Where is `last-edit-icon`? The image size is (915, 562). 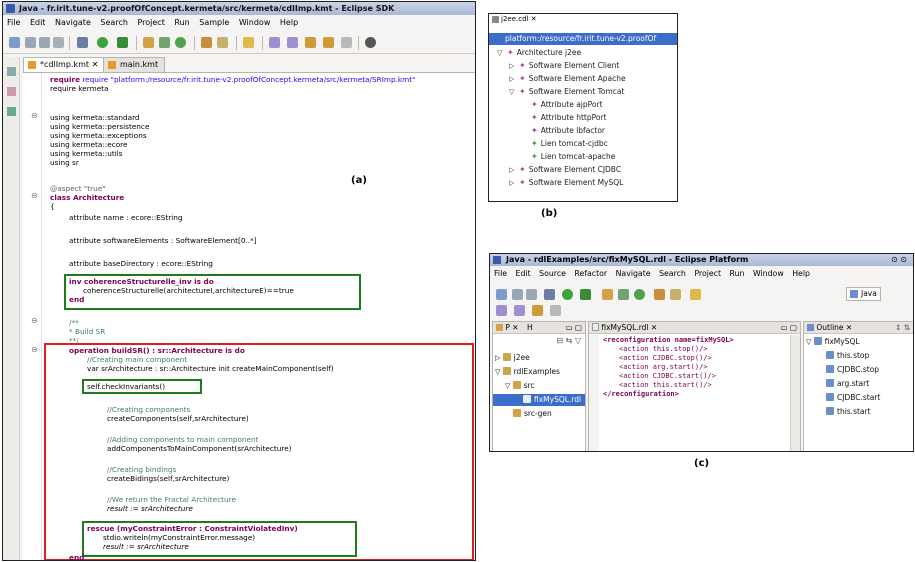 last-edit-icon is located at coordinates (346, 42).